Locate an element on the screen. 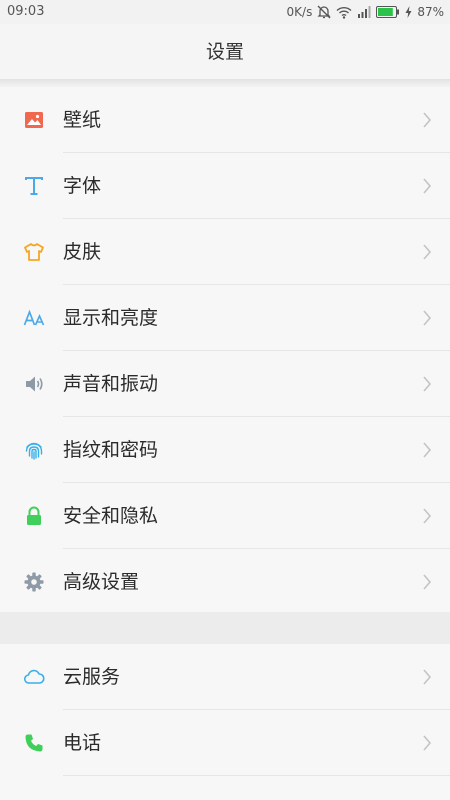  status-bar: 09:03 0K/s 87% is located at coordinates (225, 12).